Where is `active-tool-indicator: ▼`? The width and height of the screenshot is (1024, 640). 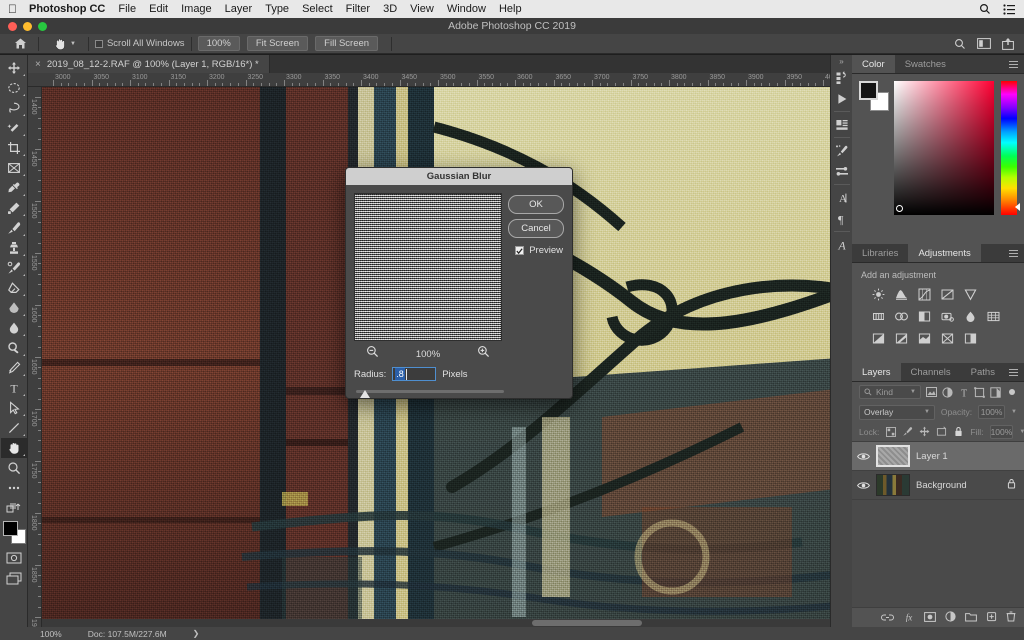 active-tool-indicator: ▼ is located at coordinates (63, 44).